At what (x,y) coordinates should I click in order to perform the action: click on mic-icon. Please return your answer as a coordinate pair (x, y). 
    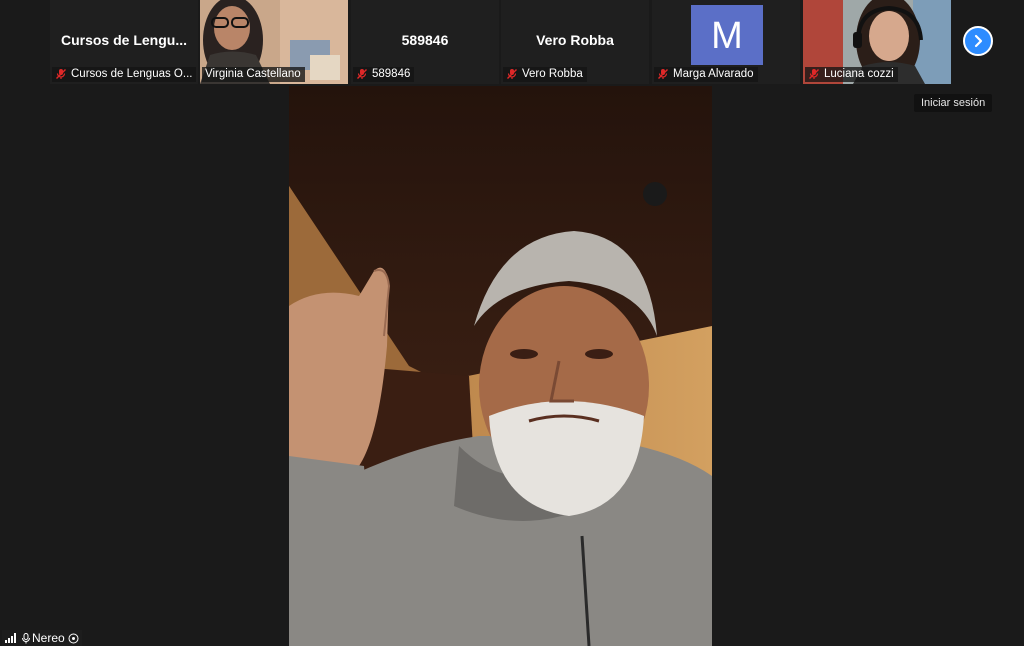
    Looking at the image, I should click on (26, 637).